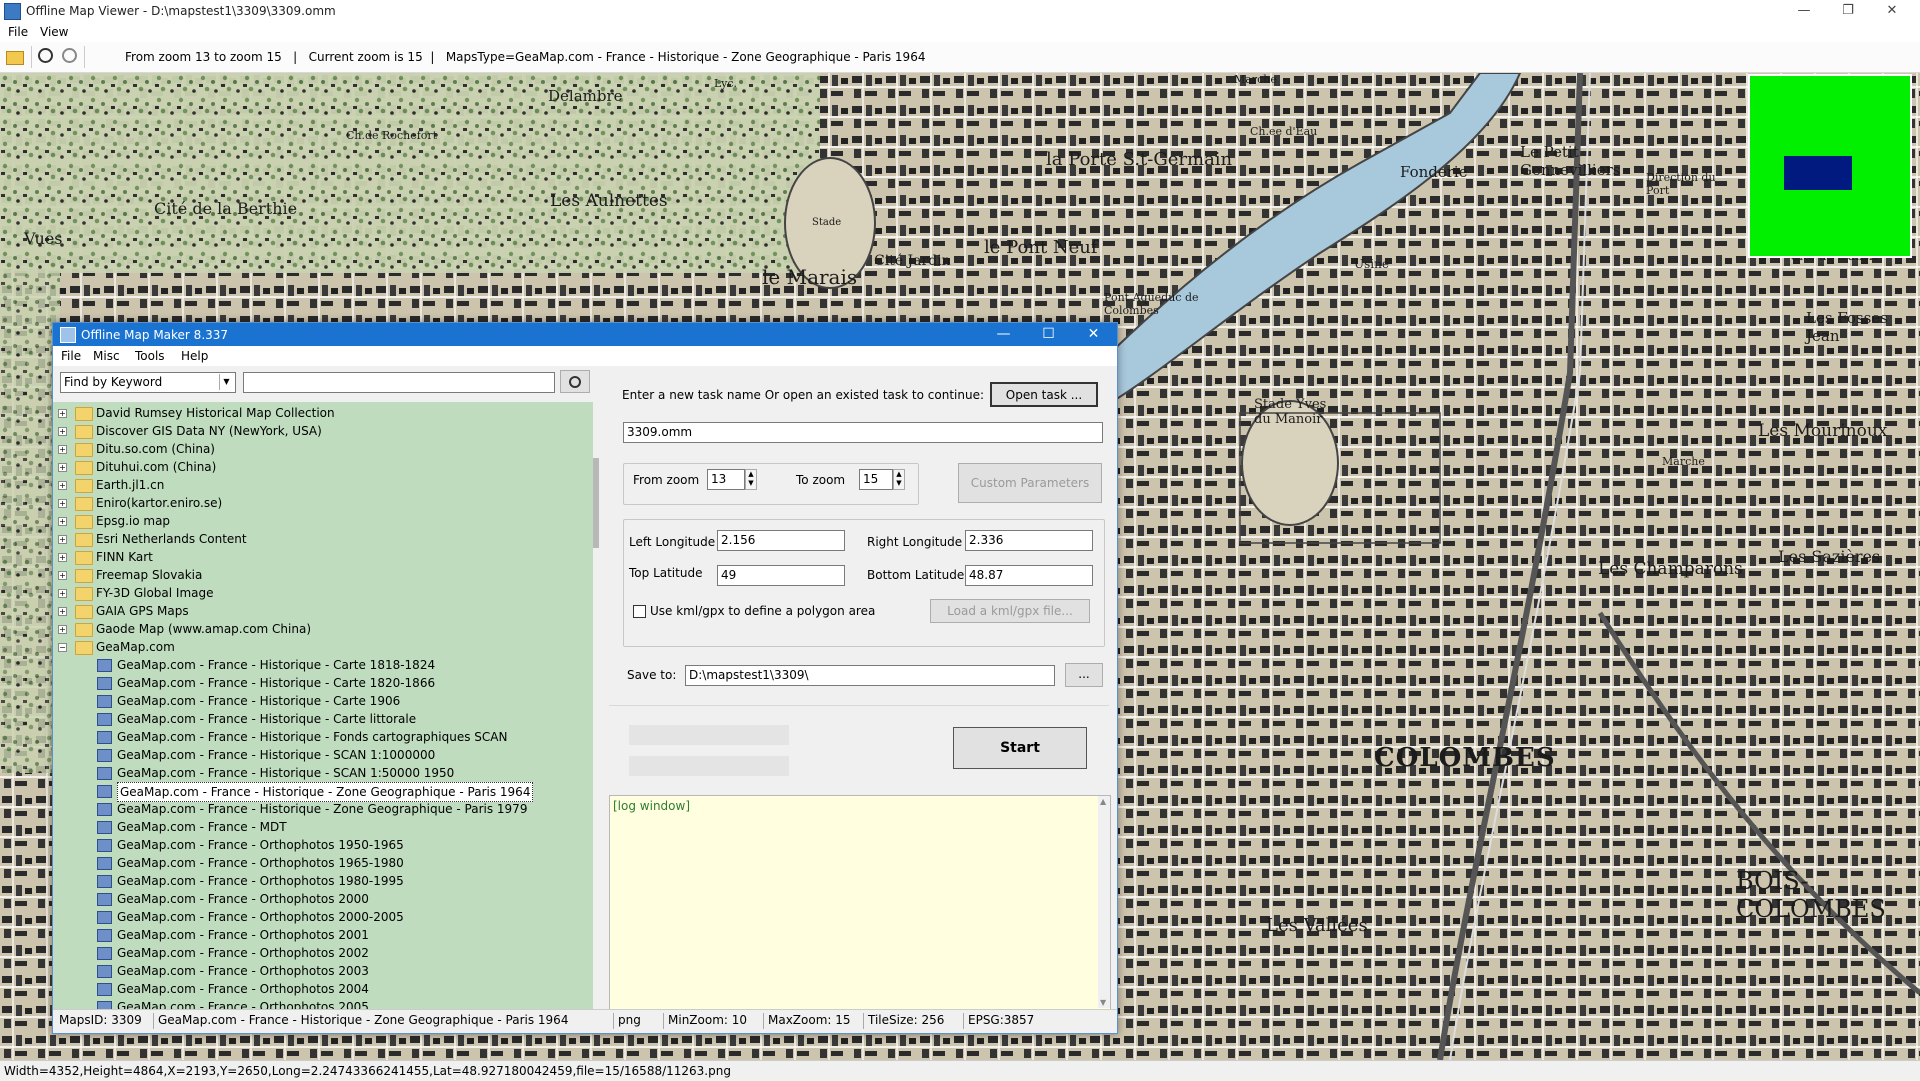 This screenshot has height=1081, width=1920. What do you see at coordinates (323, 431) in the screenshot?
I see `tree-folder-row: + Discover GIS Data NY (NewYork, USA)` at bounding box center [323, 431].